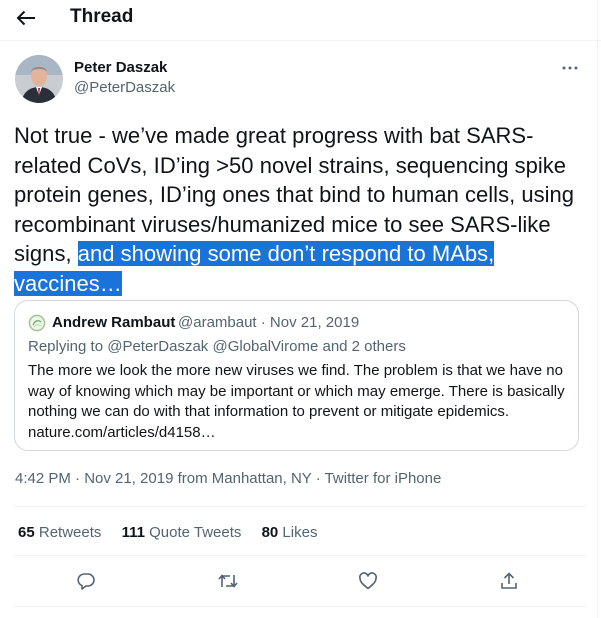  I want to click on back-button, so click(26, 18).